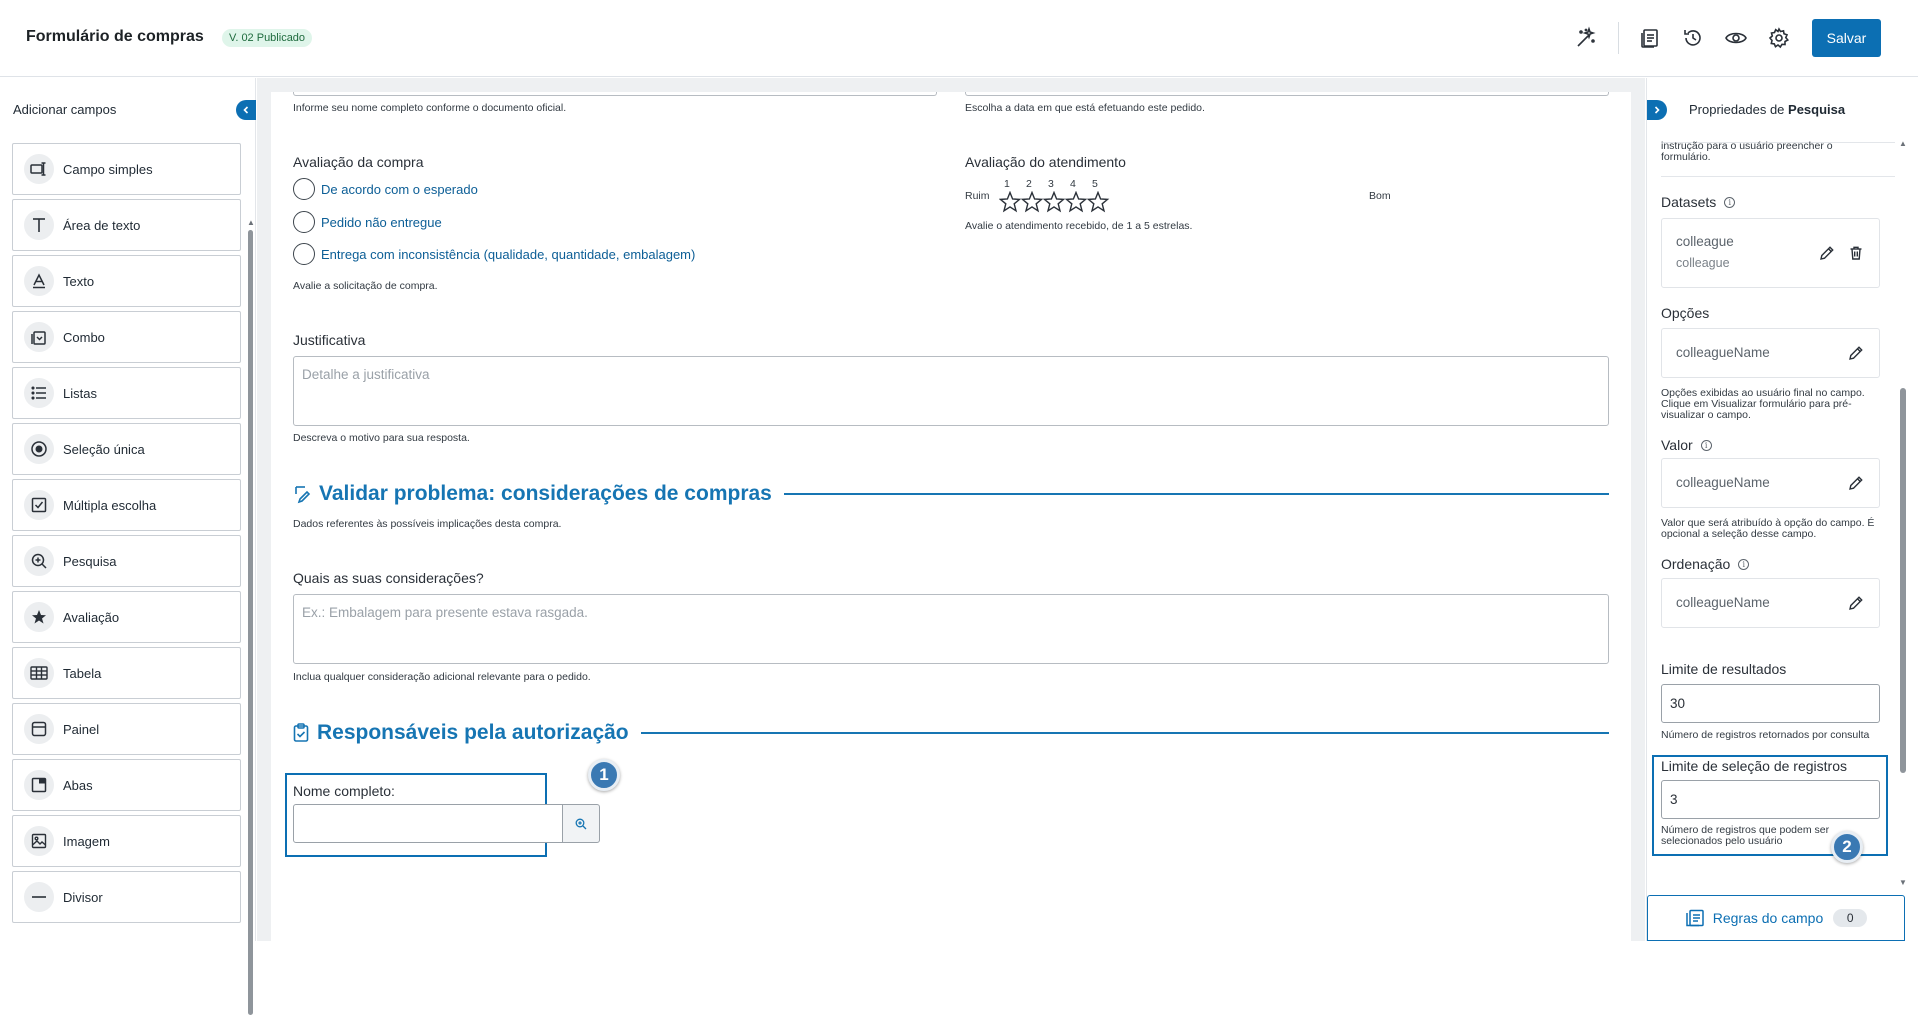 The width and height of the screenshot is (1918, 1015). What do you see at coordinates (385, 189) in the screenshot?
I see `radio-option: De acordo com o esperado` at bounding box center [385, 189].